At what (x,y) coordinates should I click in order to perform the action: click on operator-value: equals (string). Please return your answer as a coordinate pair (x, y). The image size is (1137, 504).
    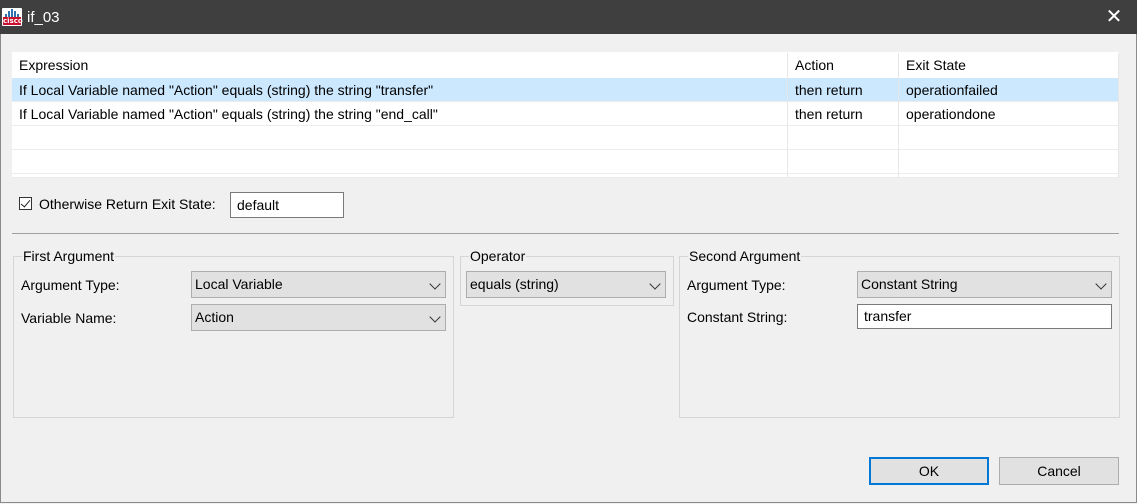
    Looking at the image, I should click on (514, 284).